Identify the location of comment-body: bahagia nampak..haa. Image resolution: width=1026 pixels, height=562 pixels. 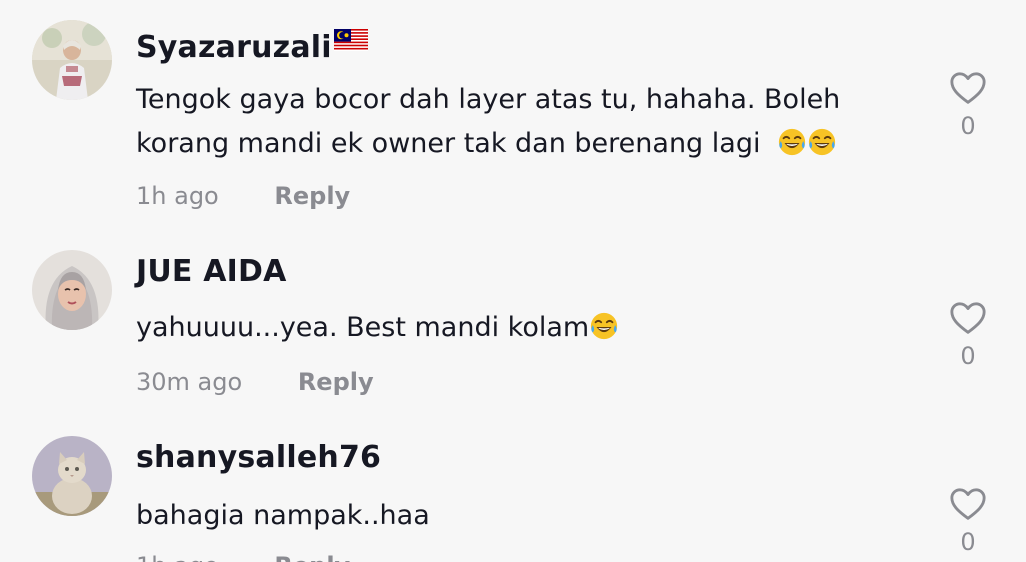
(283, 515).